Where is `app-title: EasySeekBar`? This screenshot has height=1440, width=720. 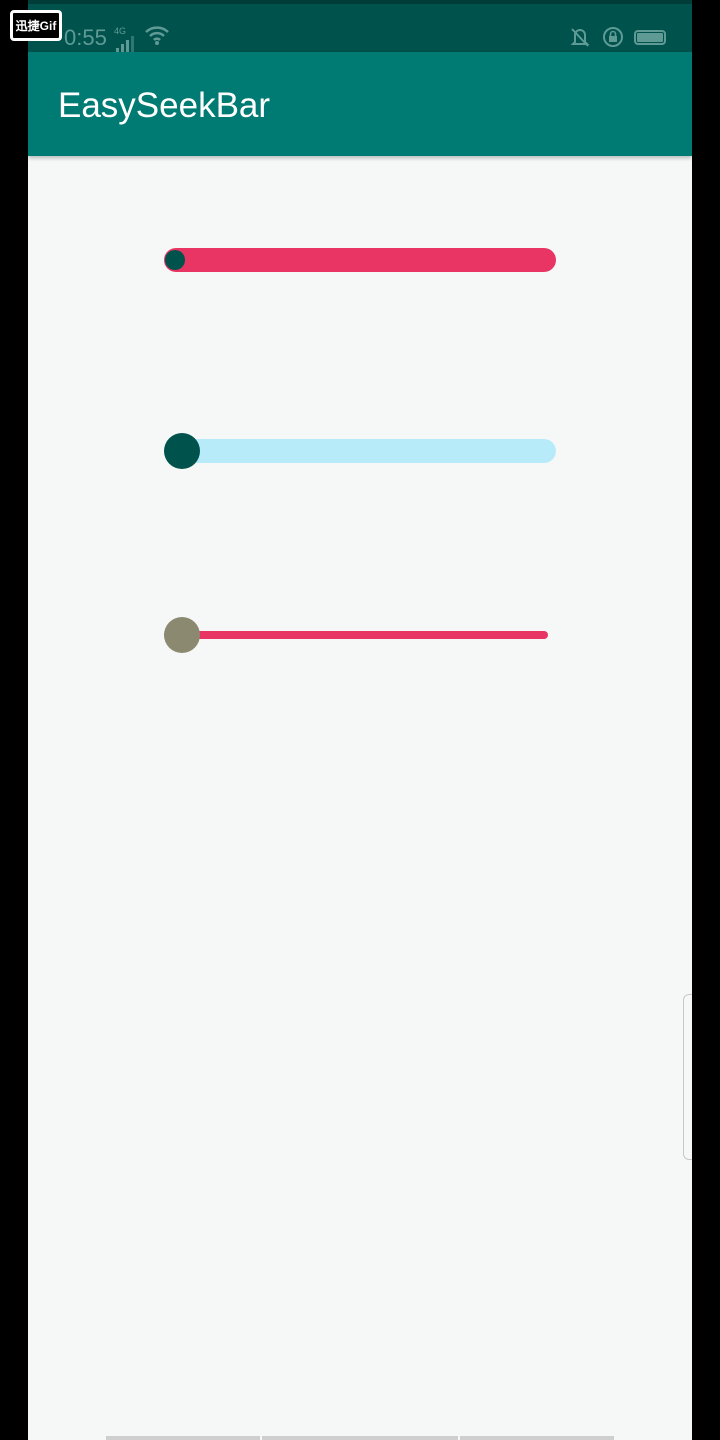
app-title: EasySeekBar is located at coordinates (164, 105).